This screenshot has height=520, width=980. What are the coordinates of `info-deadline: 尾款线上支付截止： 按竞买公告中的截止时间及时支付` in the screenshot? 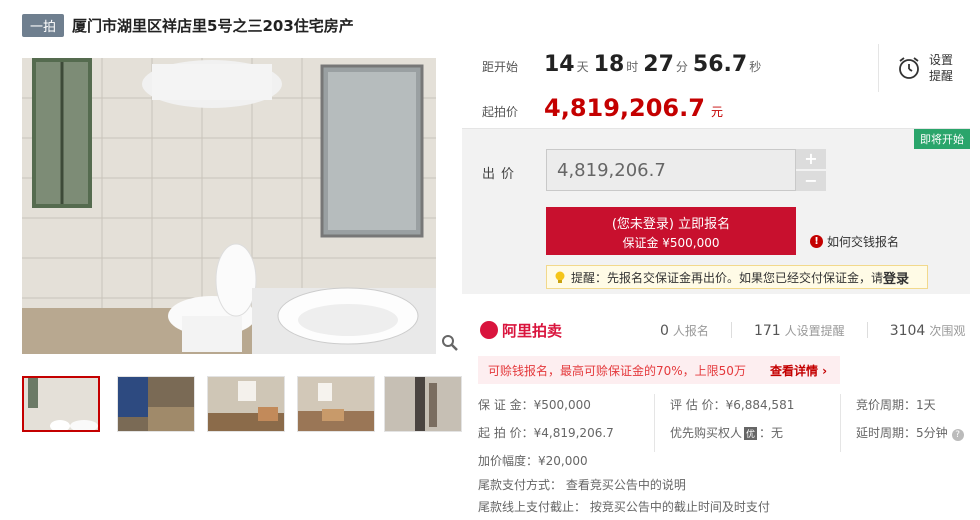 It's located at (624, 507).